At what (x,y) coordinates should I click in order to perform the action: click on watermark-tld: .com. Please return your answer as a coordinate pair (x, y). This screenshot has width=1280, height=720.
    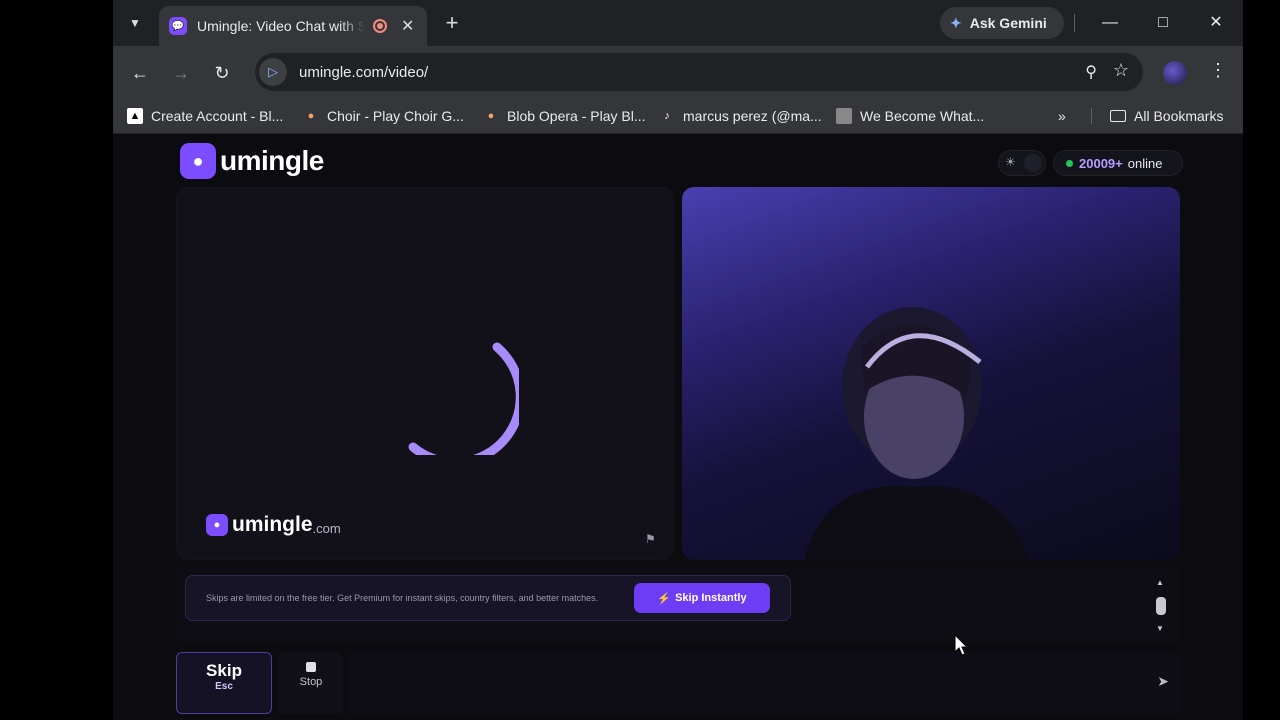
    Looking at the image, I should click on (326, 528).